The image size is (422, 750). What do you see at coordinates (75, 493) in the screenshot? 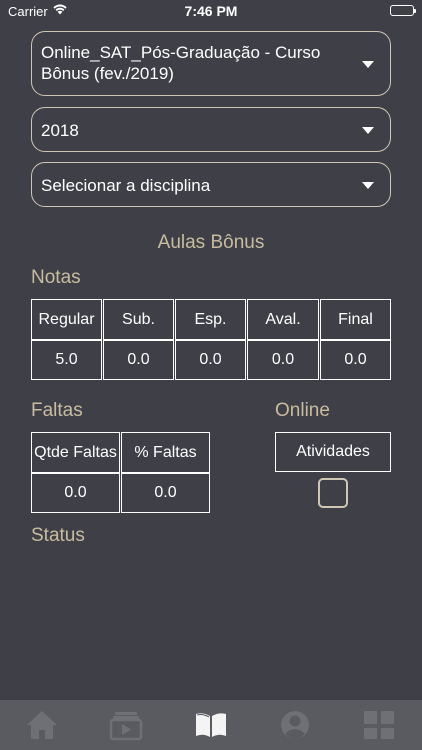
I see `faltas-value-qtde: 0.0` at bounding box center [75, 493].